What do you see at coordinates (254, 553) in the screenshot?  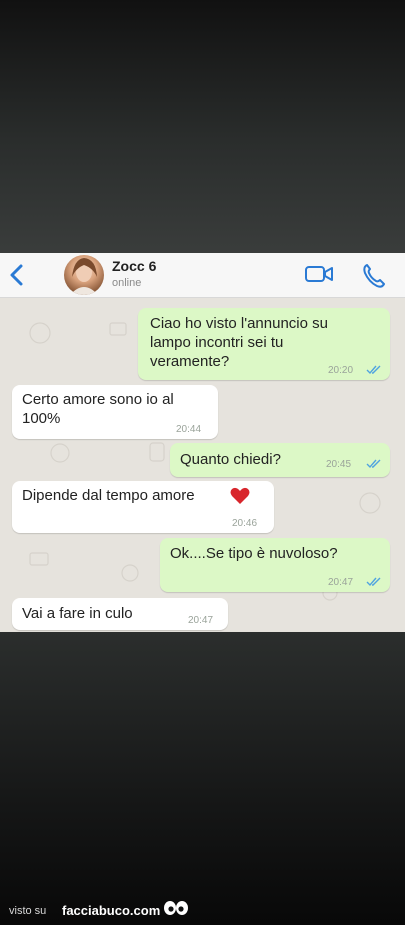 I see `message-text: Ok....Se tipo è nuvoloso?` at bounding box center [254, 553].